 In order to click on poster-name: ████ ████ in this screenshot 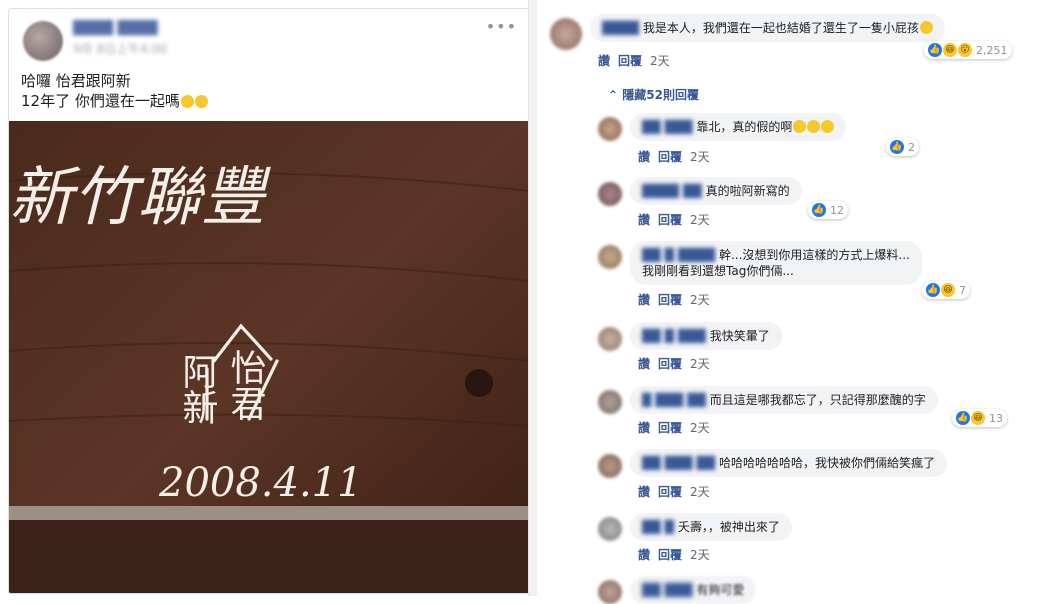, I will do `click(115, 28)`.